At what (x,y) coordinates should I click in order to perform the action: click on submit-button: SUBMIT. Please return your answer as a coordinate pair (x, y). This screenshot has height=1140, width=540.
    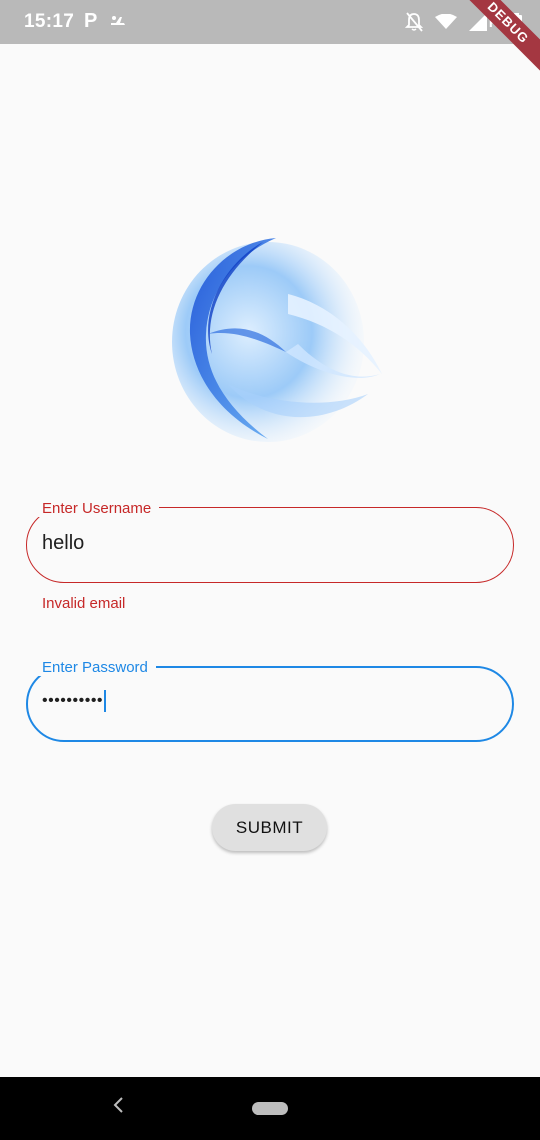
    Looking at the image, I should click on (269, 827).